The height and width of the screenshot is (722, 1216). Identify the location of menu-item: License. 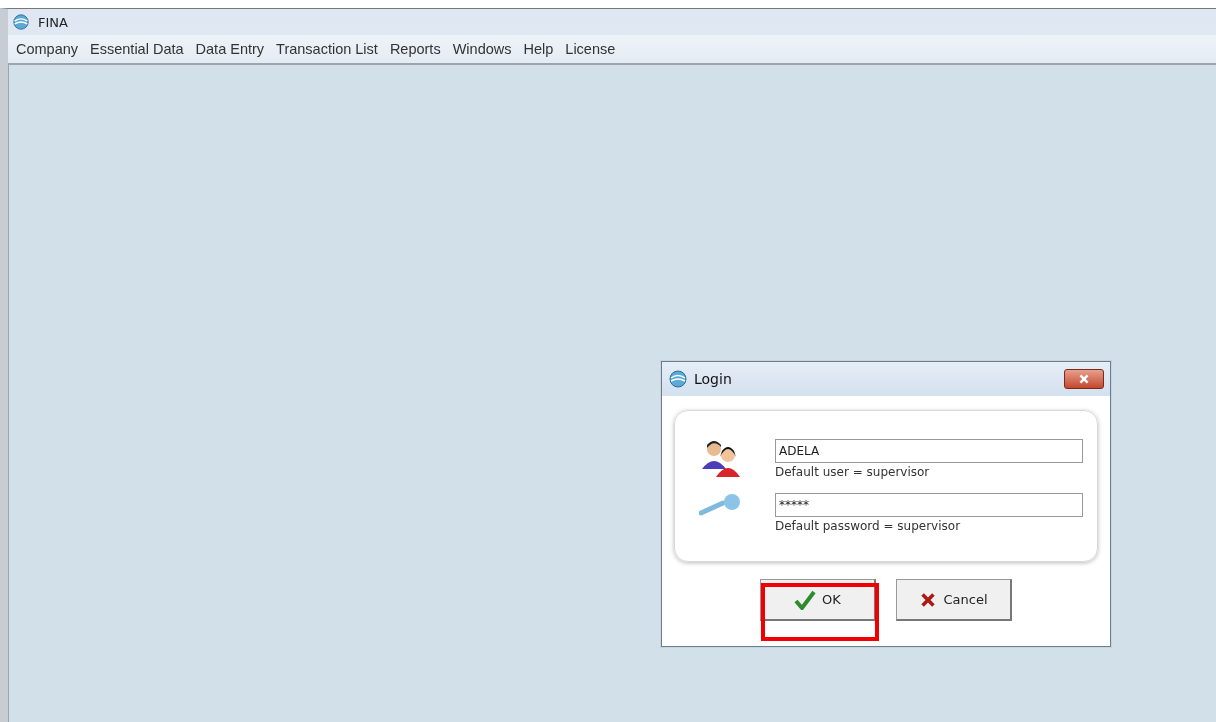
(590, 49).